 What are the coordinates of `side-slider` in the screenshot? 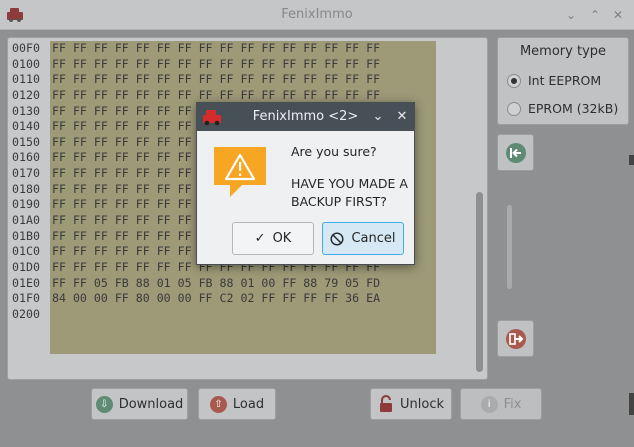 It's located at (509, 247).